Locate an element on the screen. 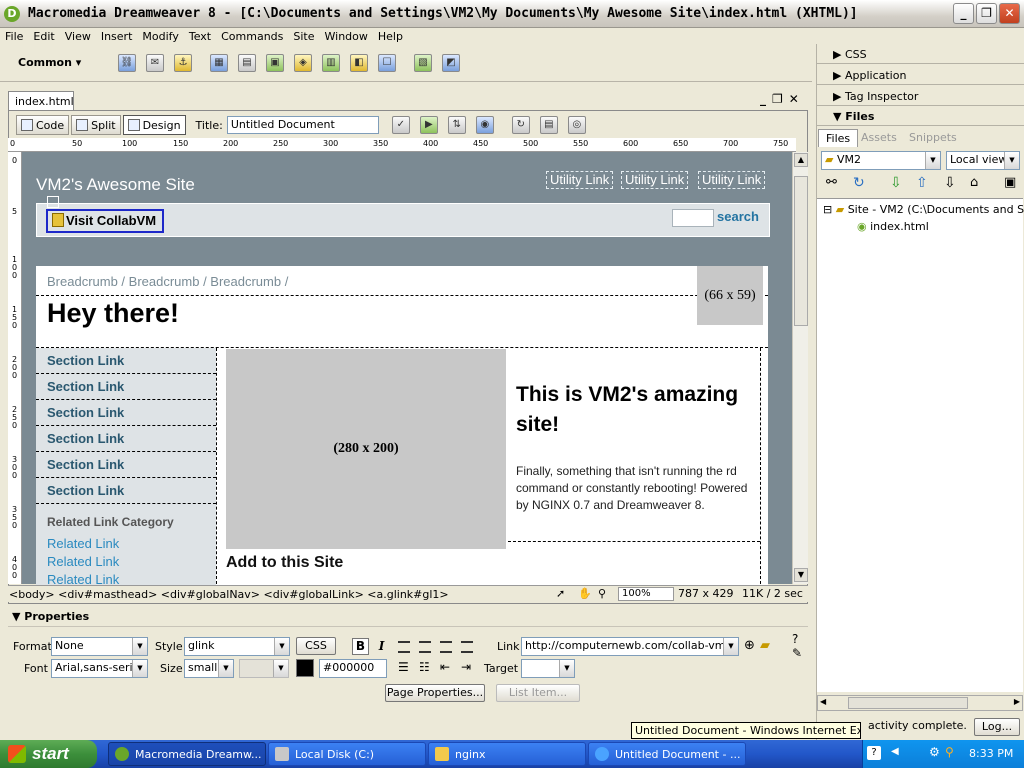 The height and width of the screenshot is (768, 1024). tab-assets: Assets is located at coordinates (879, 137).